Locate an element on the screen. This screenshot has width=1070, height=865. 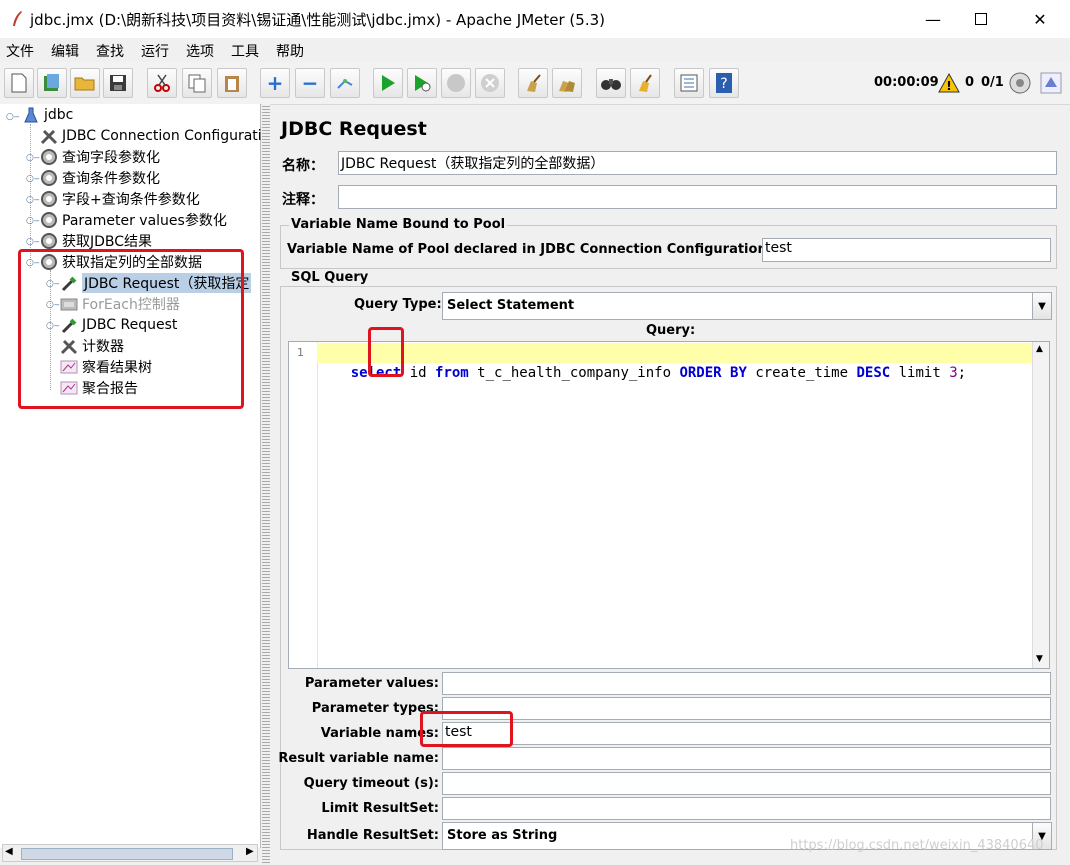
query-type-select: Select Statement ▼ is located at coordinates (747, 306).